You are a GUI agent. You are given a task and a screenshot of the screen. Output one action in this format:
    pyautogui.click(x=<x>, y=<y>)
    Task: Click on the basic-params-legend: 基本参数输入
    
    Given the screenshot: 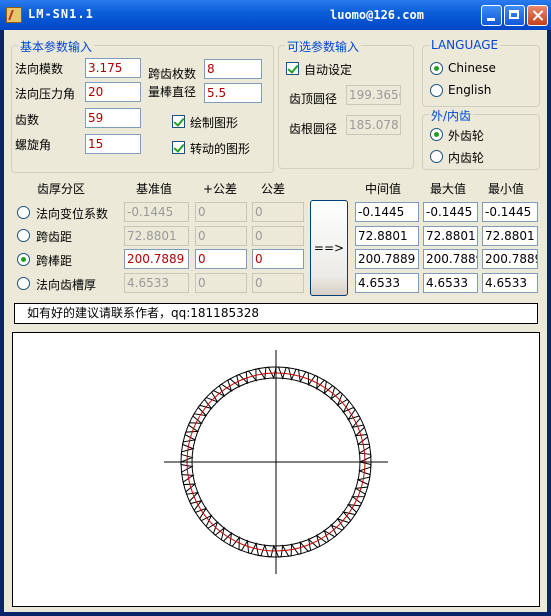 What is the action you would take?
    pyautogui.click(x=56, y=46)
    